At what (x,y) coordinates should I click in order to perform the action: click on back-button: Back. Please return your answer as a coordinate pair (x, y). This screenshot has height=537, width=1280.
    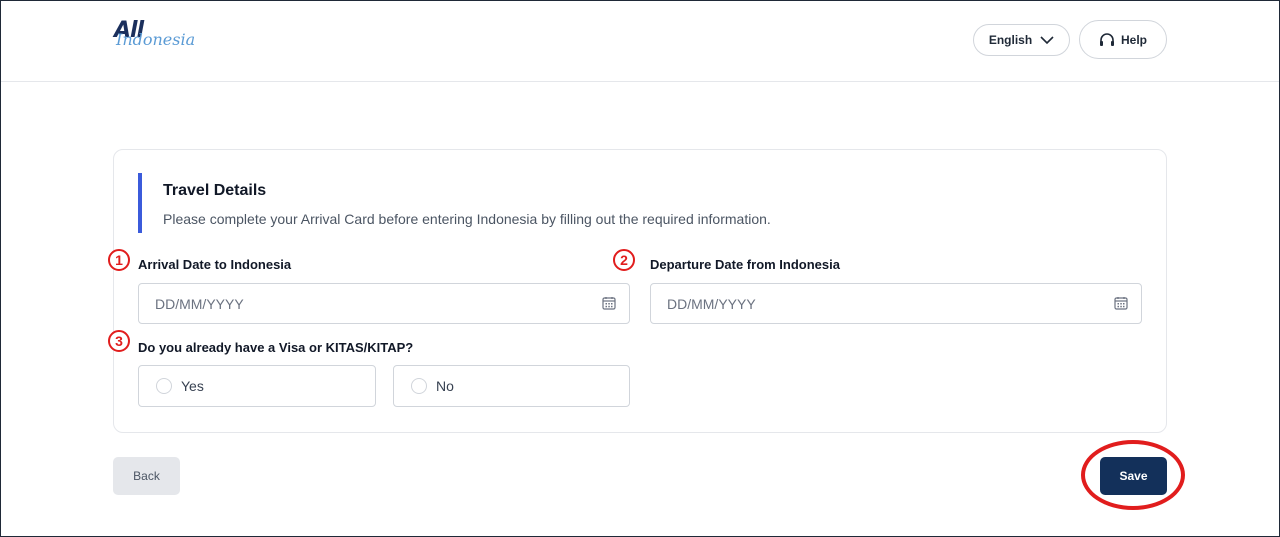
    Looking at the image, I should click on (146, 476).